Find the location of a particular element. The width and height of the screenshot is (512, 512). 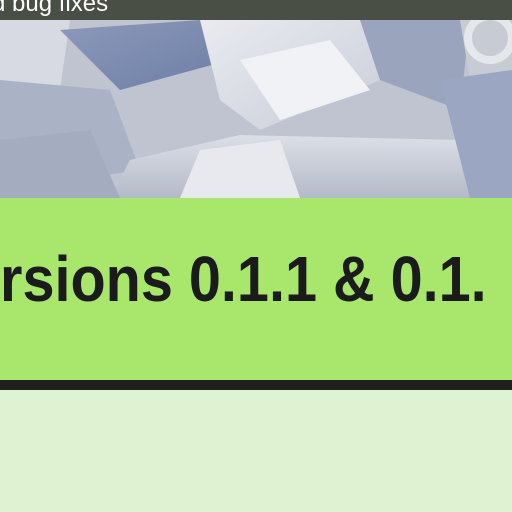

title-strip: d bug fixes is located at coordinates (256, 10).